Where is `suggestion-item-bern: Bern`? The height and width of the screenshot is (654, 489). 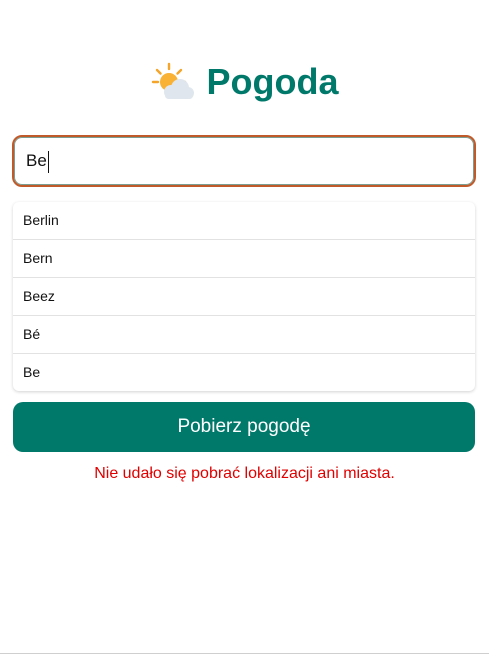
suggestion-item-bern: Bern is located at coordinates (244, 259).